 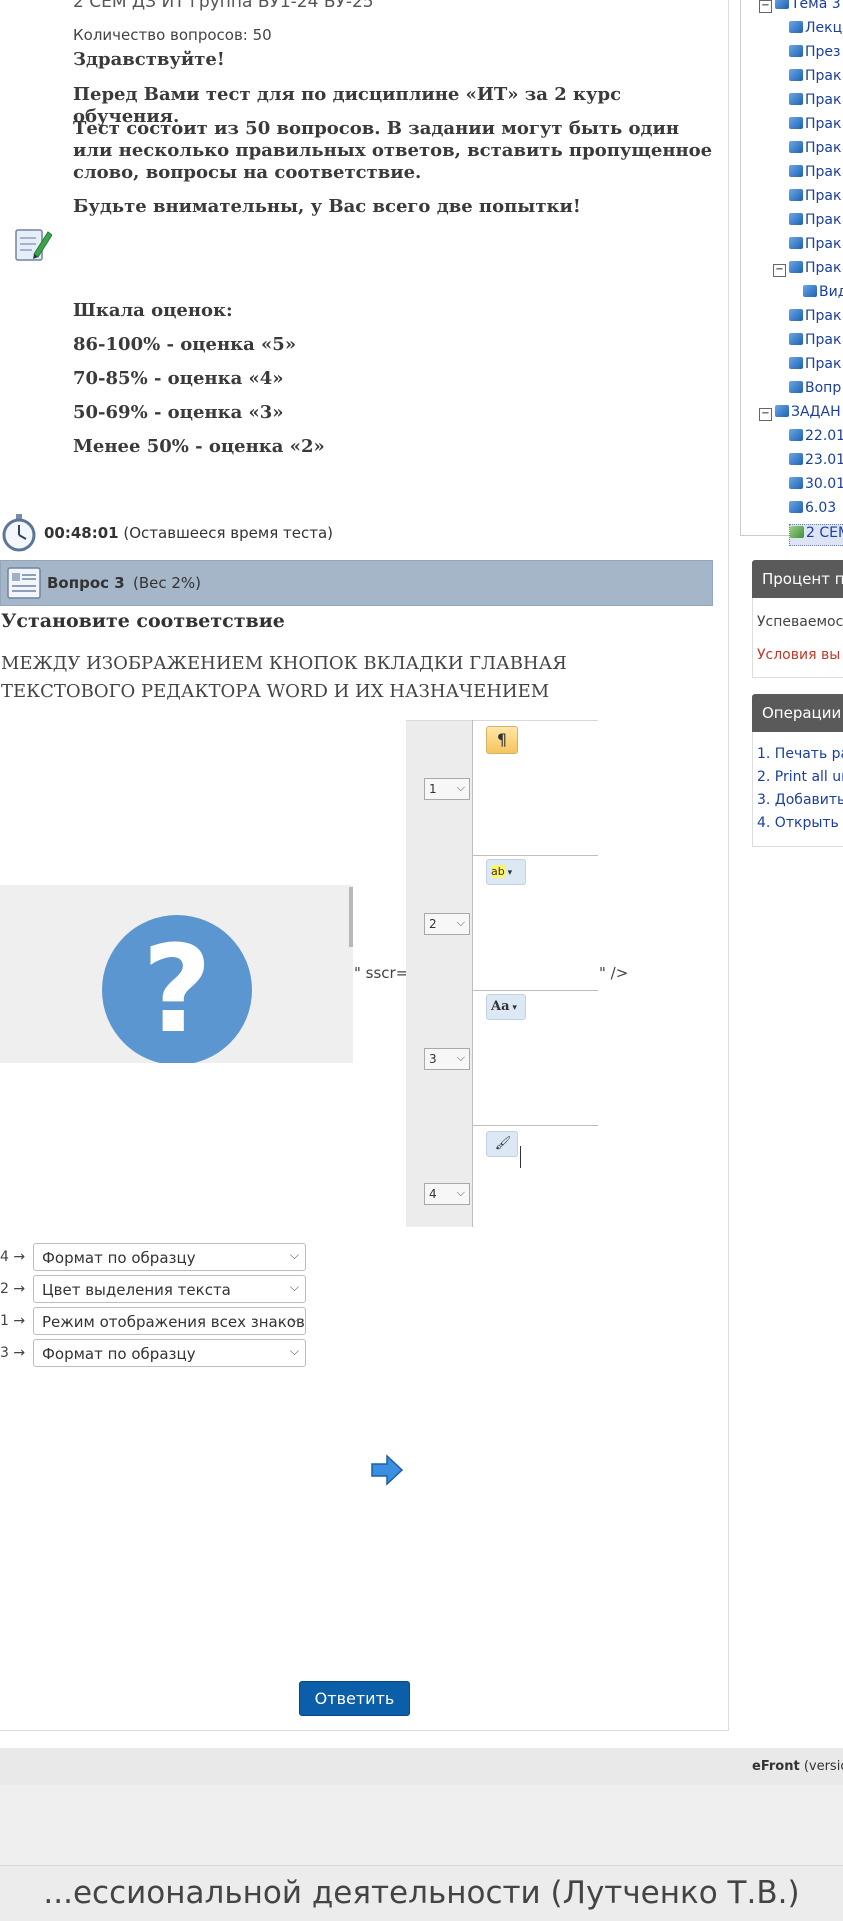 What do you see at coordinates (356, 583) in the screenshot?
I see `question-header-bar: Вопрос 3 (Вес 2%)` at bounding box center [356, 583].